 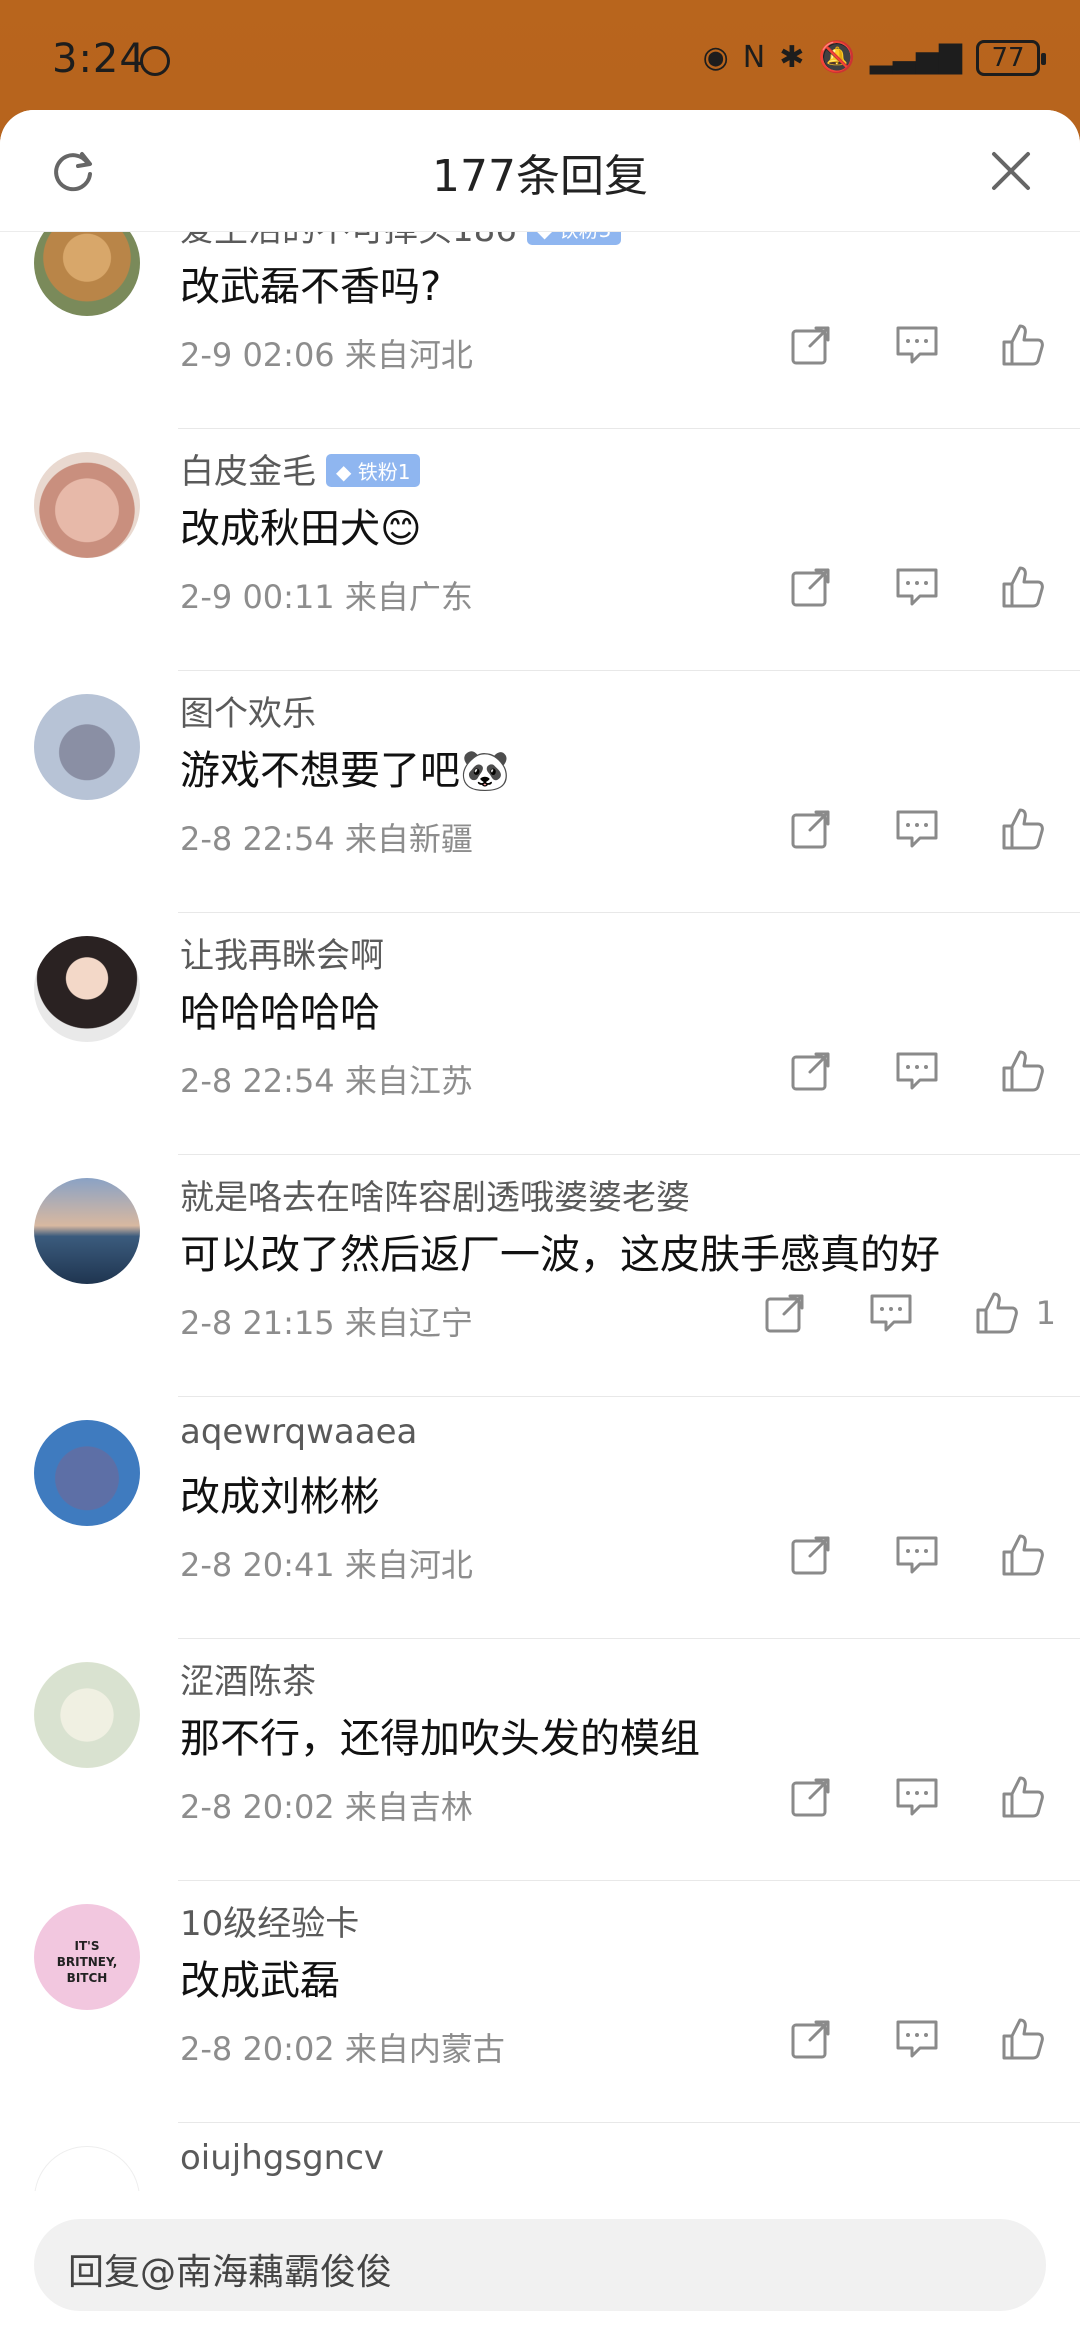 I want to click on like-count: 1, so click(x=1045, y=1313).